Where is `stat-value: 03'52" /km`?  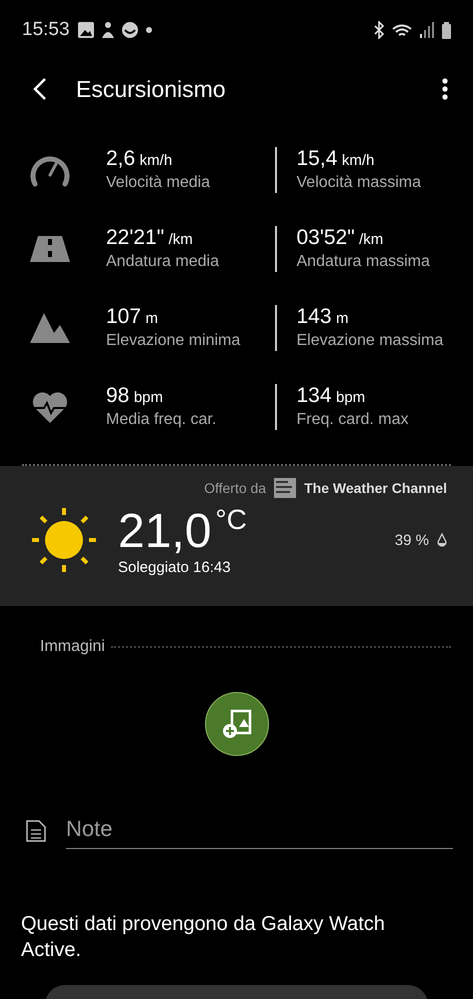 stat-value: 03'52" /km is located at coordinates (340, 238).